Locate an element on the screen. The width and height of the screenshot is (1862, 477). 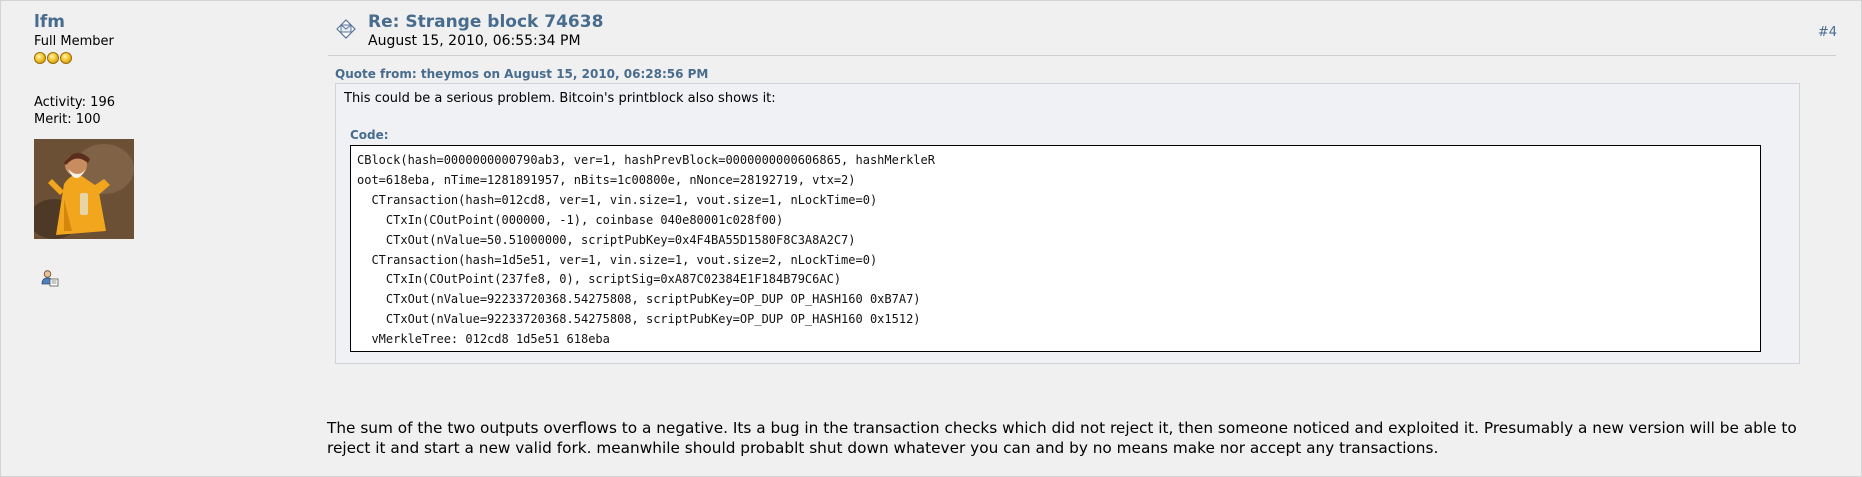
profile-icon is located at coordinates (50, 278).